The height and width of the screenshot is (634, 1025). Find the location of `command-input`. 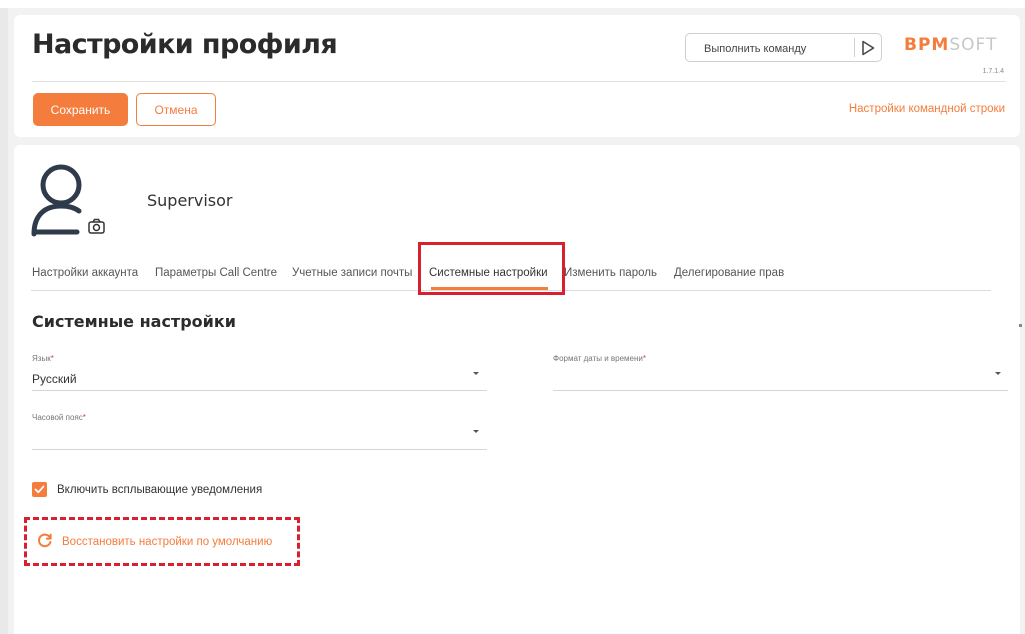

command-input is located at coordinates (779, 48).